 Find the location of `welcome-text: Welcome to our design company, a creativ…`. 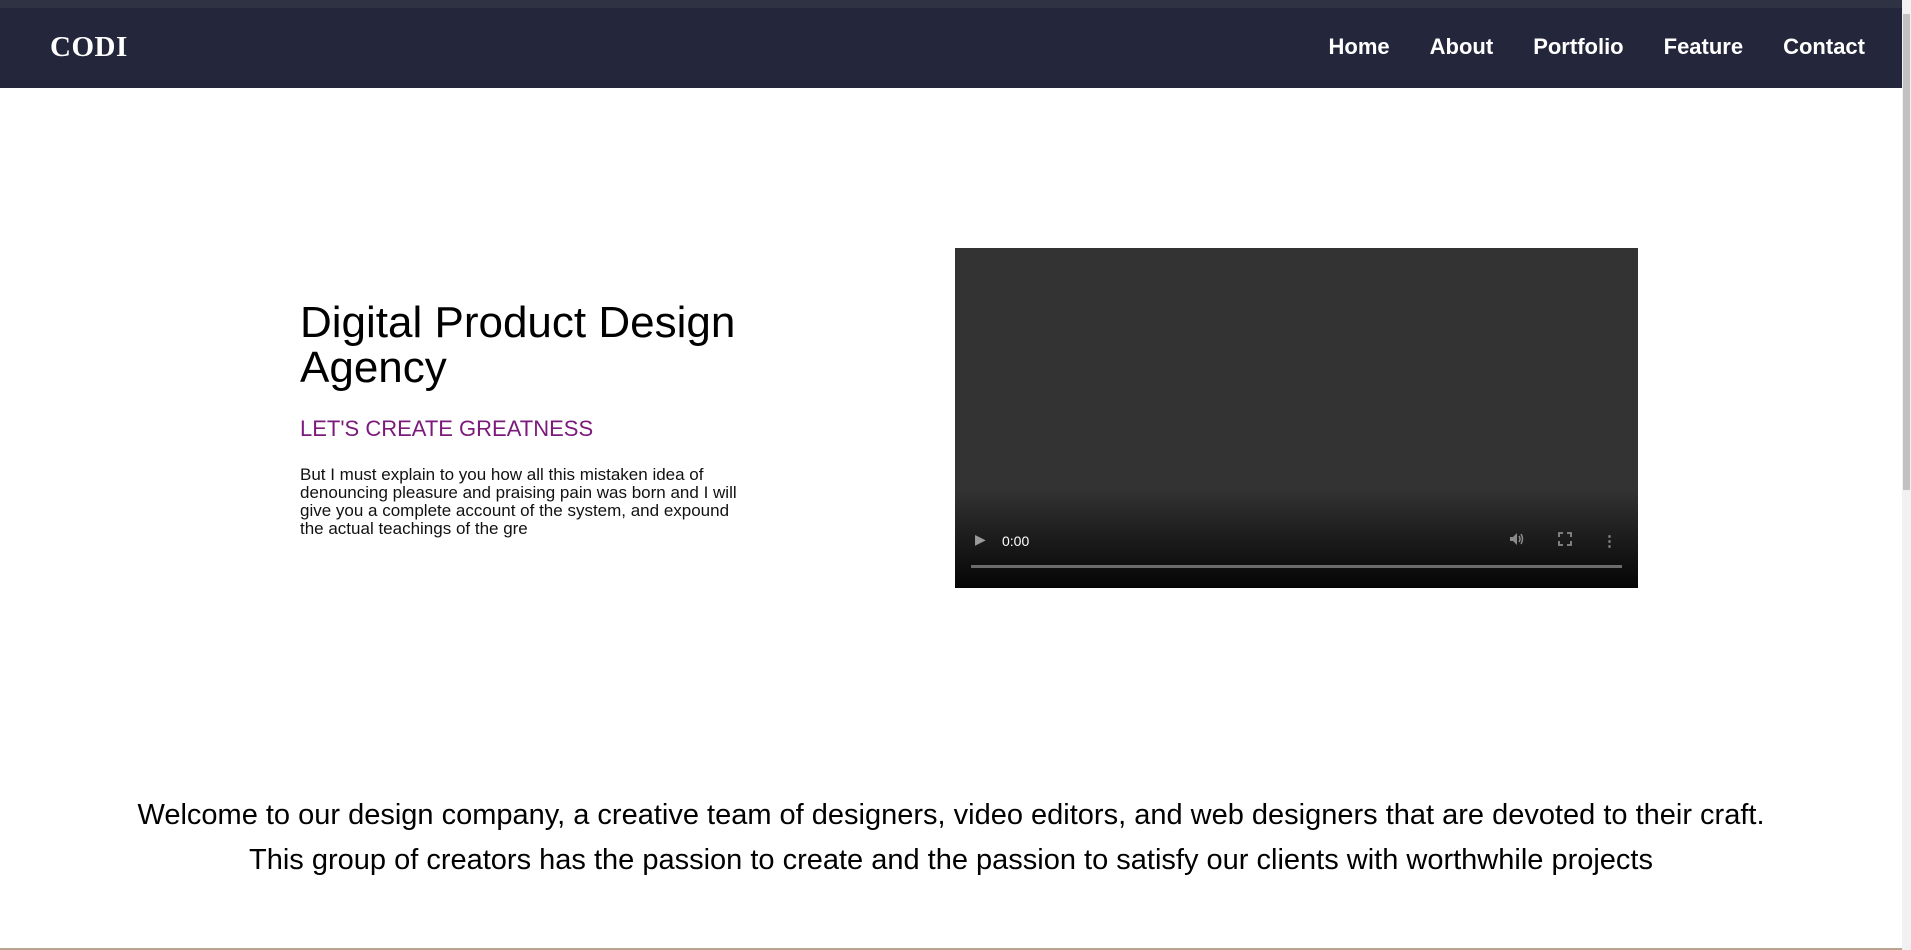

welcome-text: Welcome to our design company, a creativ… is located at coordinates (951, 837).